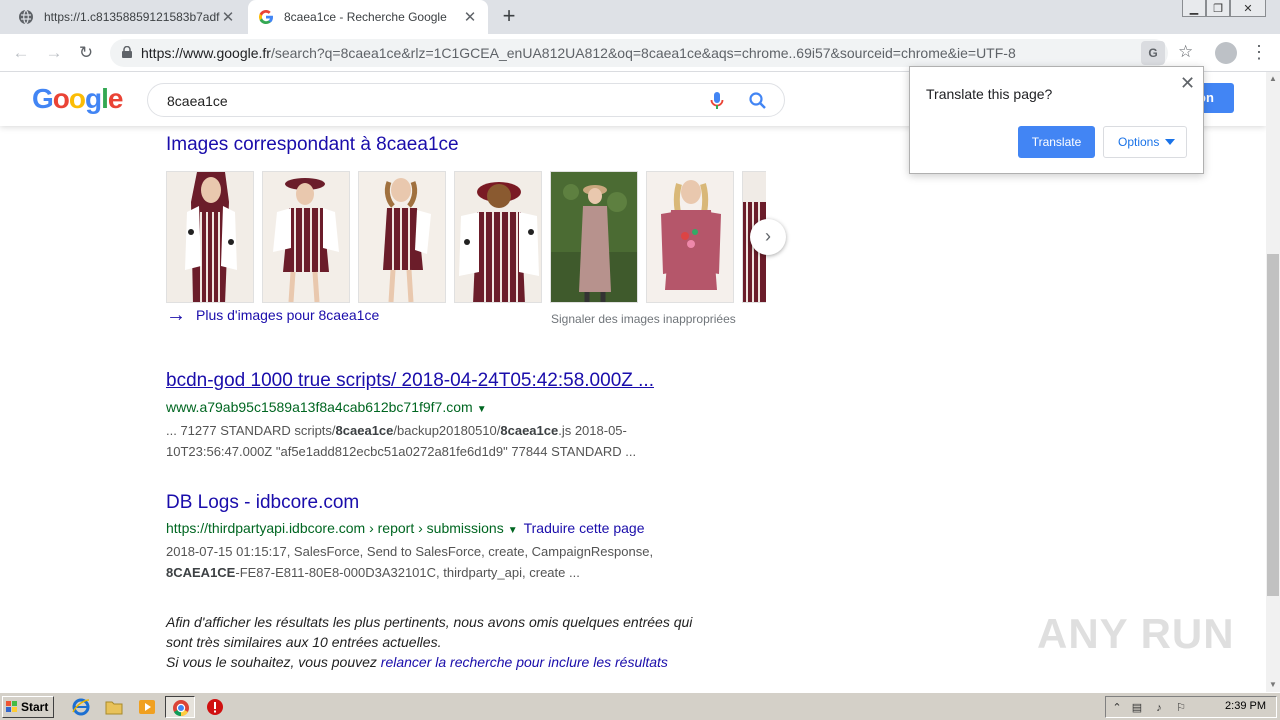 This screenshot has height=720, width=1280. I want to click on windows-taskbar: Start ⌃ ▤ ♪ ⚐ 2:39 PM, so click(640, 706).